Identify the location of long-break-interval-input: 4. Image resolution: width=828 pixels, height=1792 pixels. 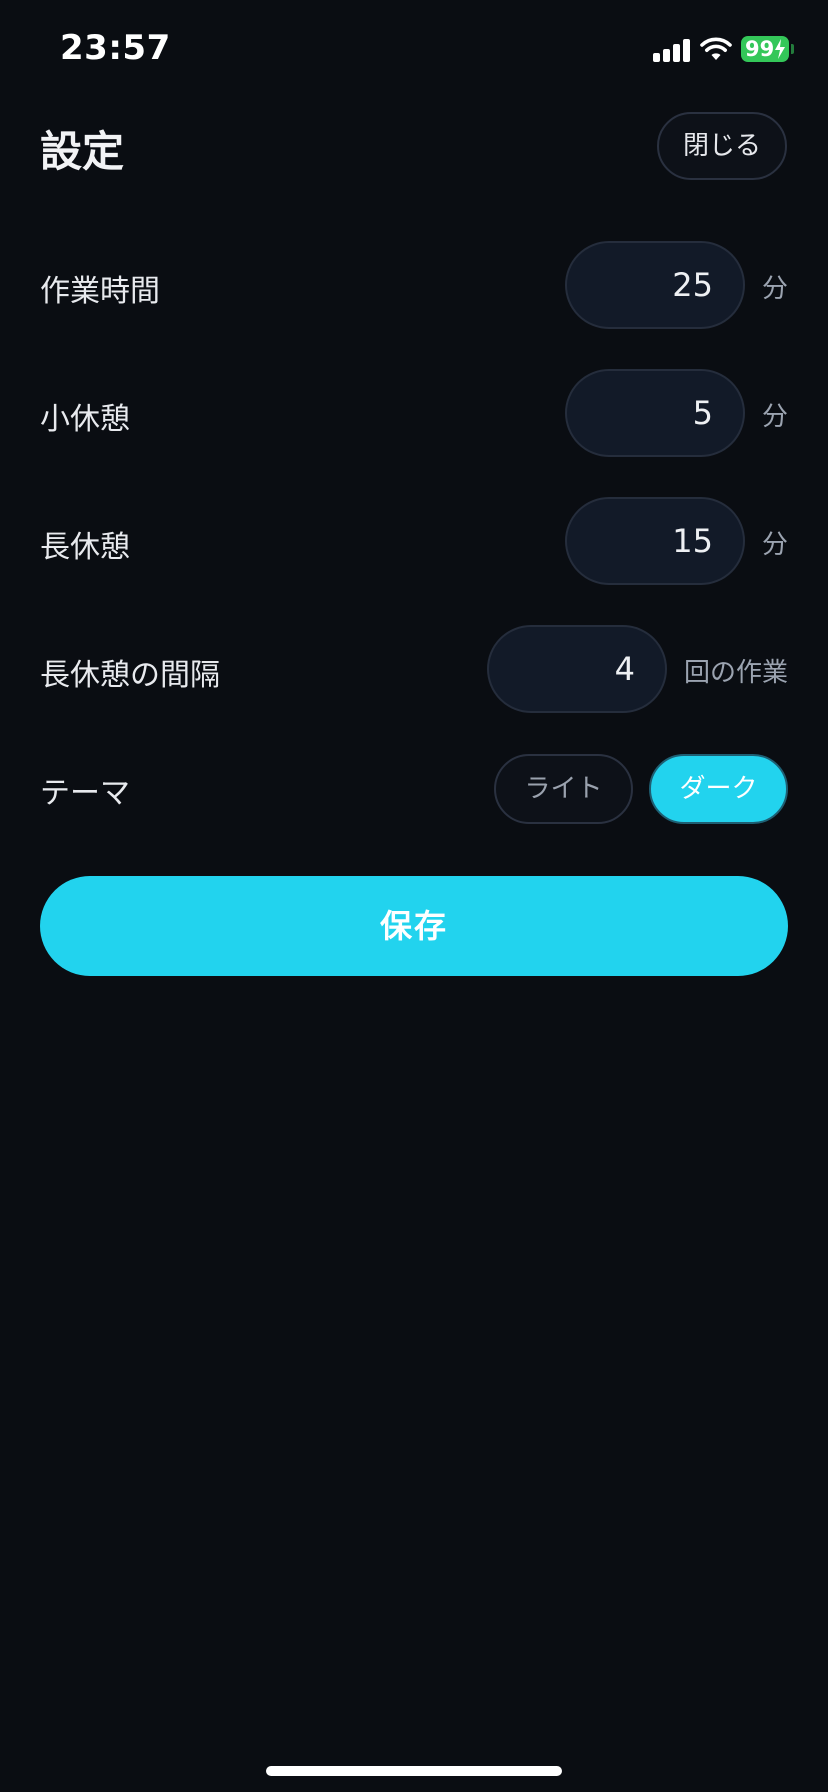
(577, 669).